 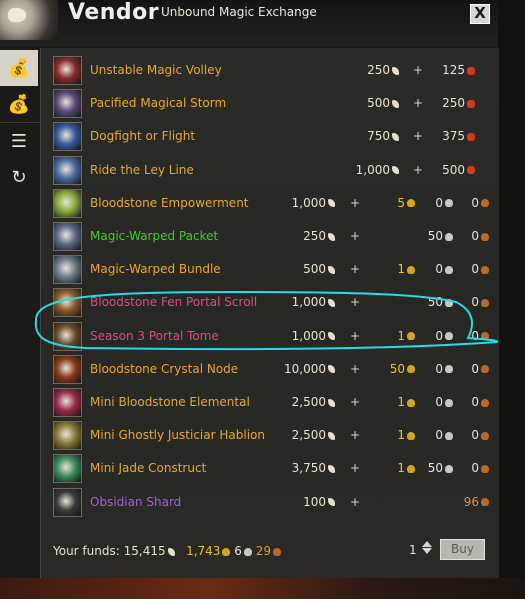 I want to click on list-item: Unstable Magic Volley 250 +125, so click(x=276, y=71).